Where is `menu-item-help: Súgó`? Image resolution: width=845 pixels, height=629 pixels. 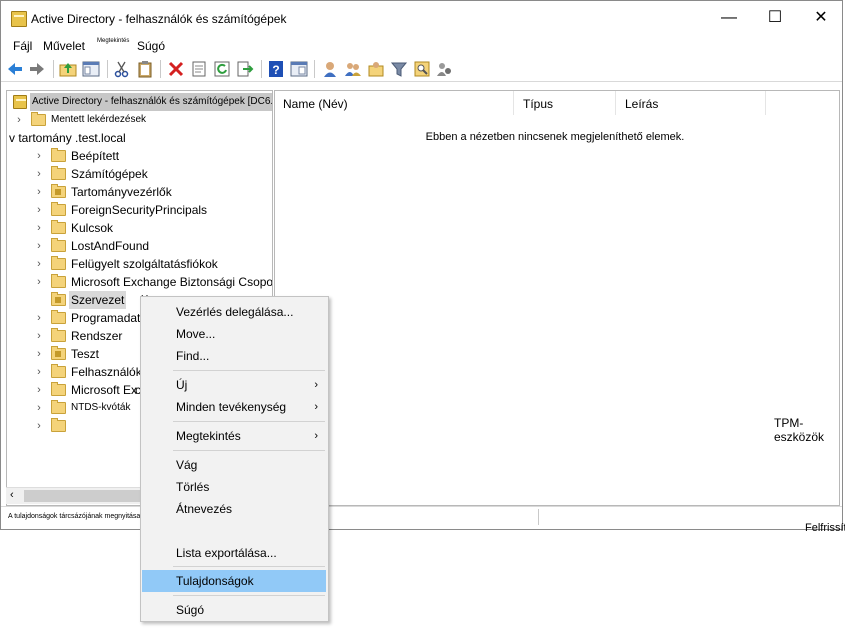
menu-item-help: Súgó is located at coordinates (234, 610).